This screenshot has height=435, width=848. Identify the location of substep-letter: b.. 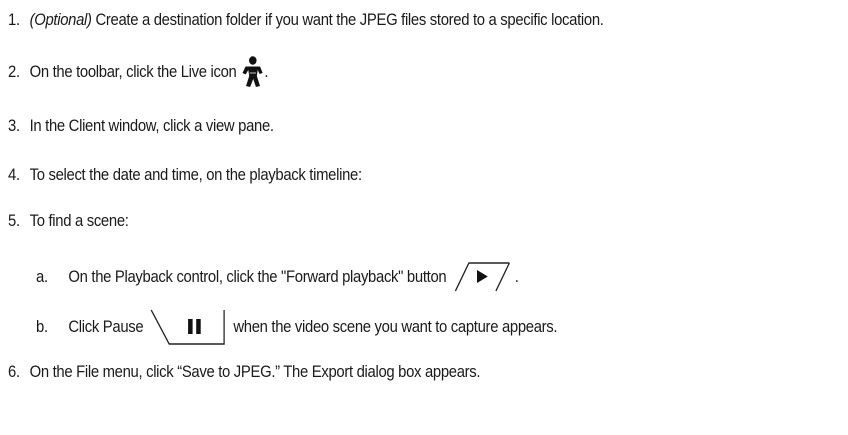
(42, 326).